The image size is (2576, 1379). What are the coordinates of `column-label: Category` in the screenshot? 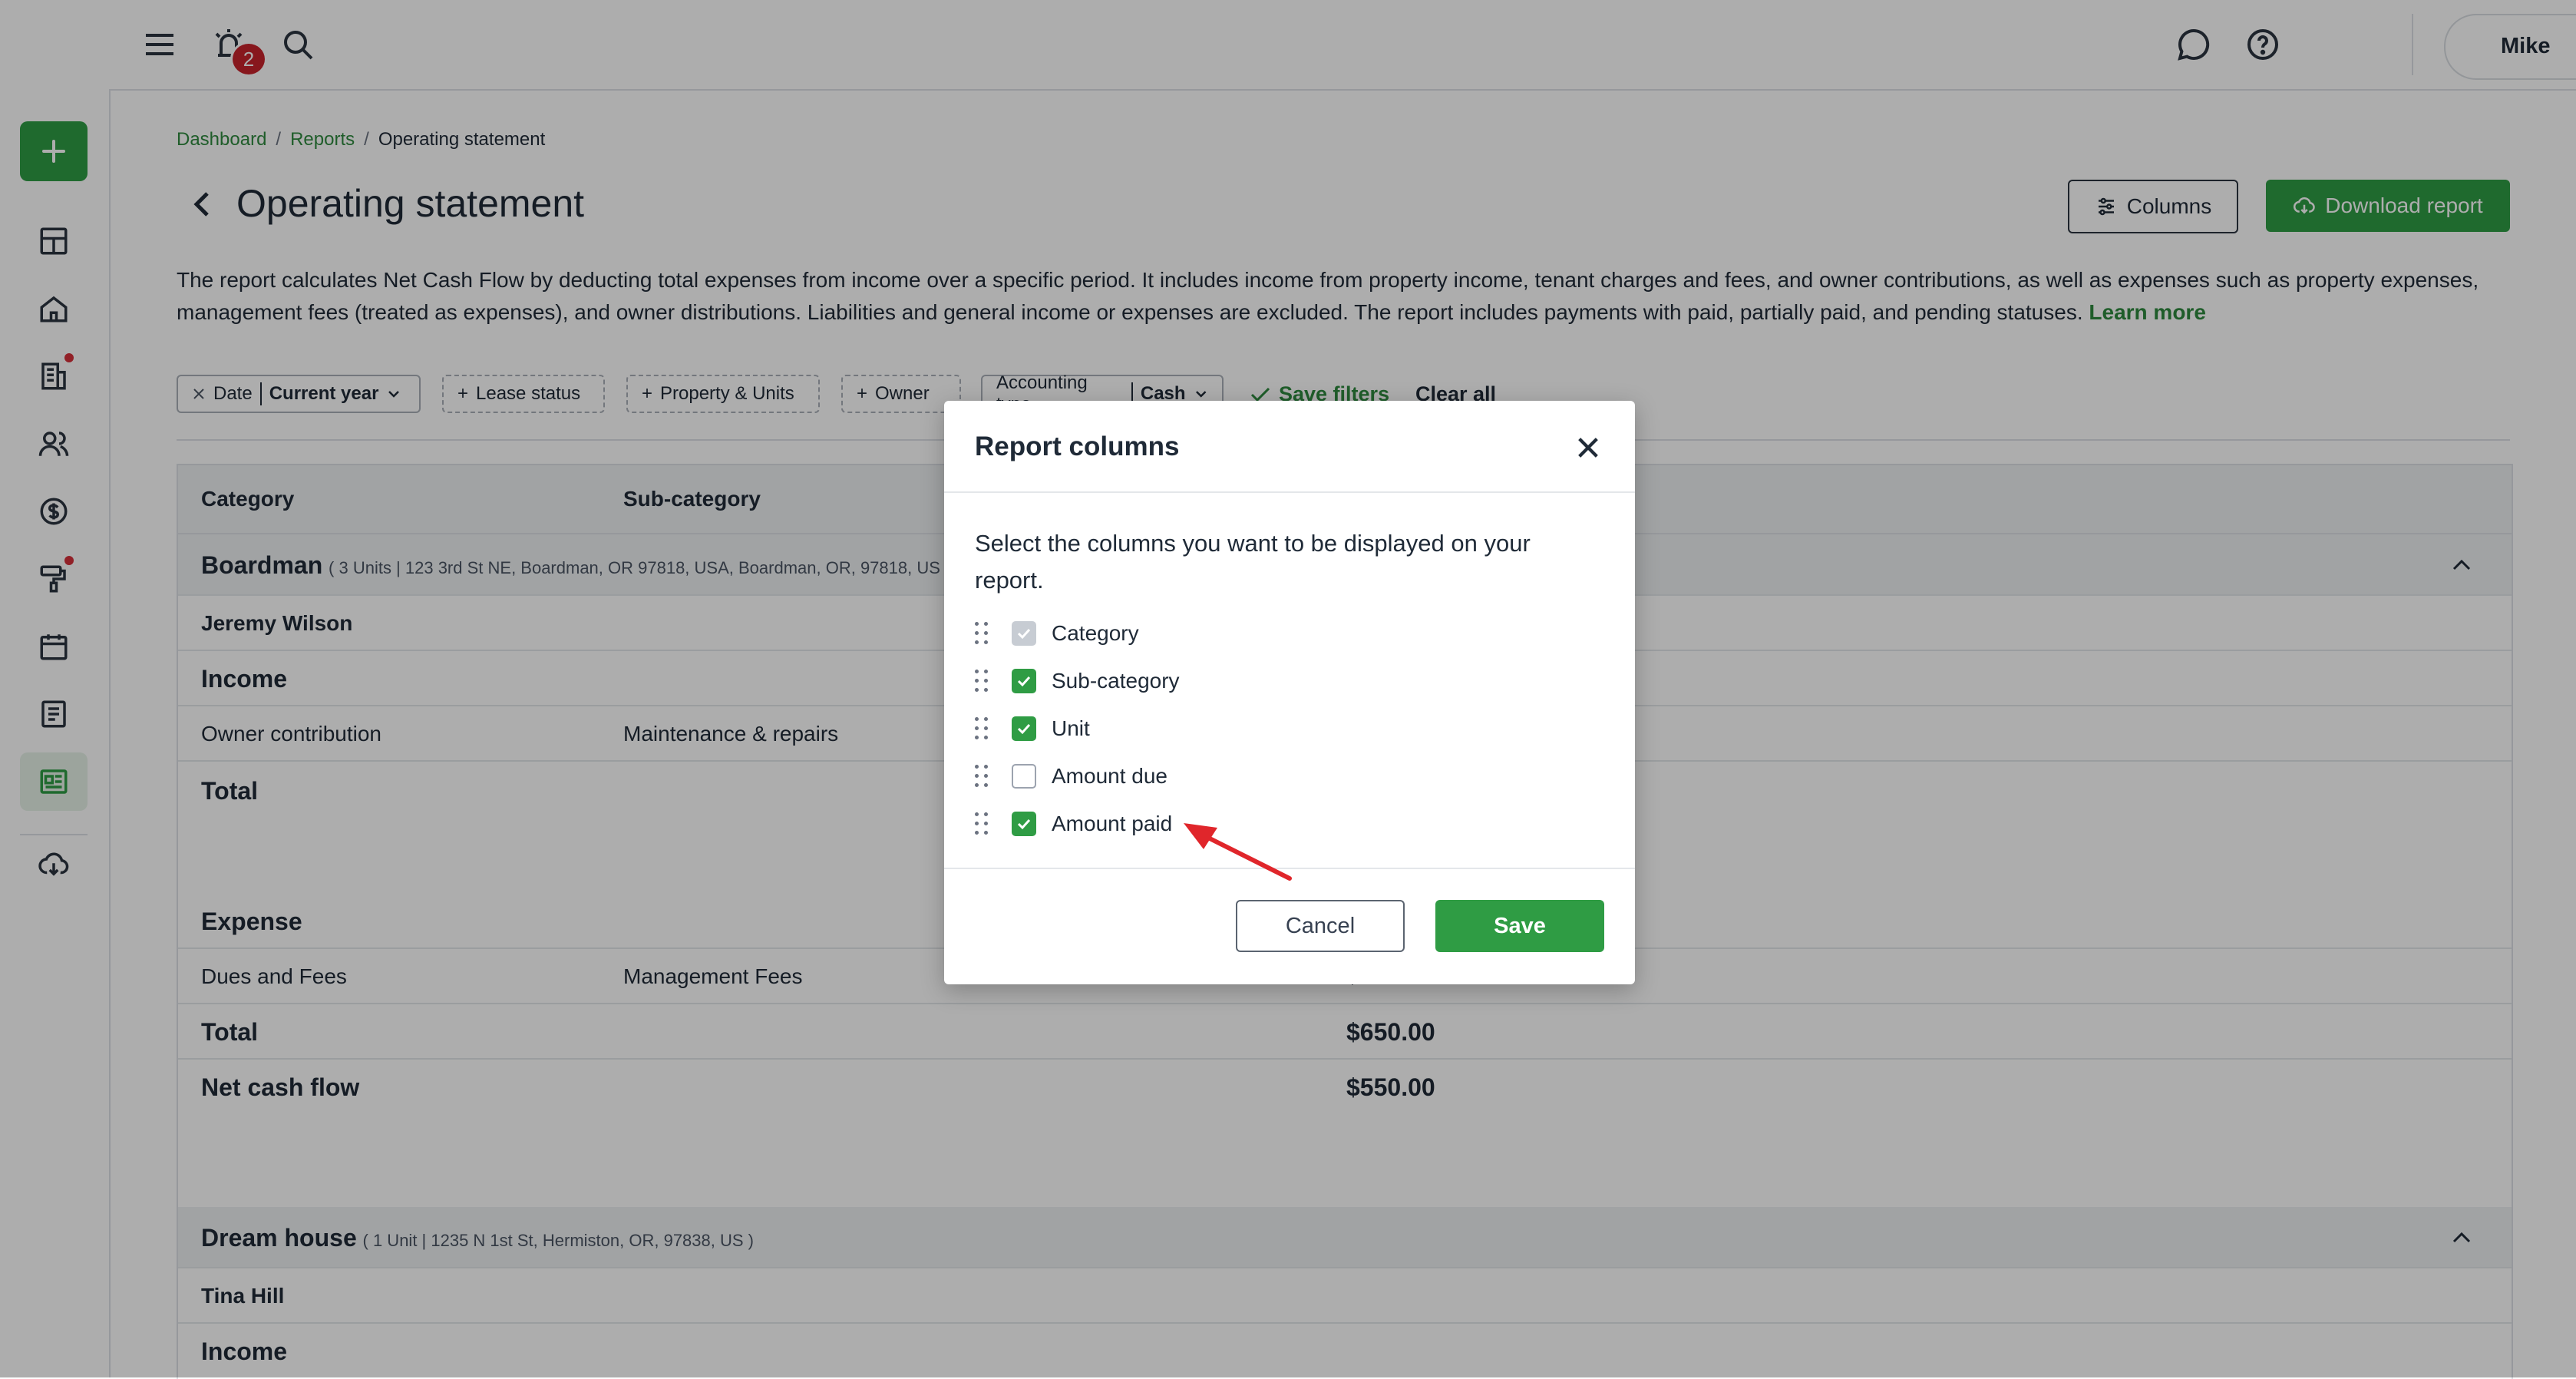 It's located at (1095, 633).